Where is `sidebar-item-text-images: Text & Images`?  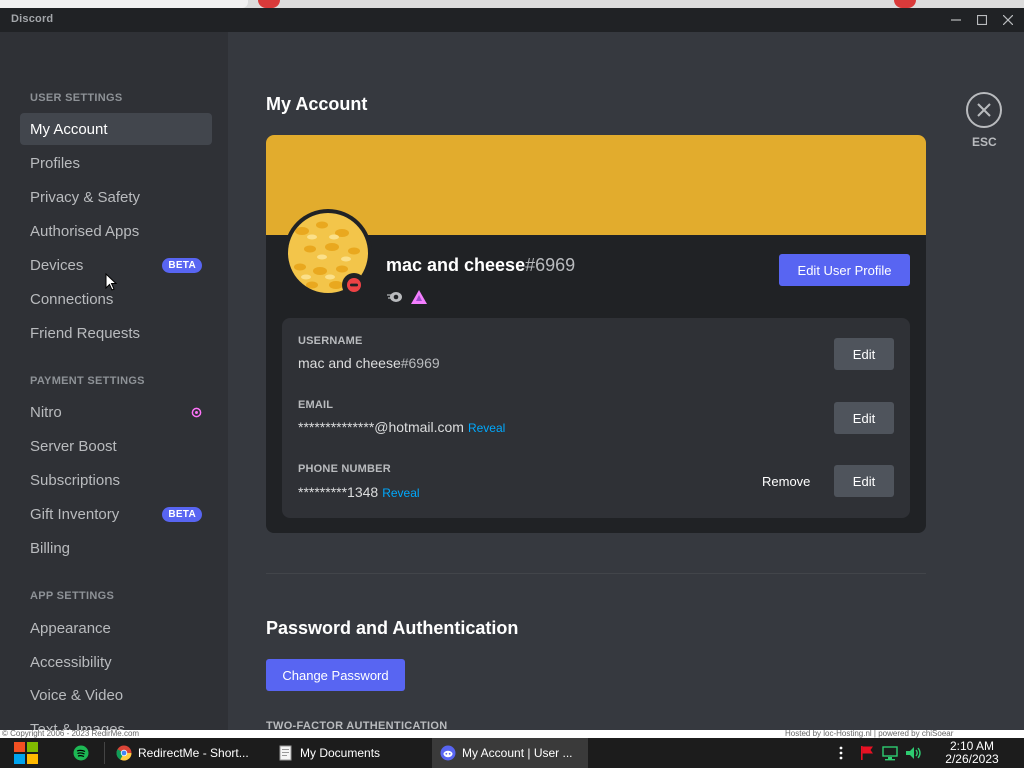
sidebar-item-text-images: Text & Images is located at coordinates (116, 722).